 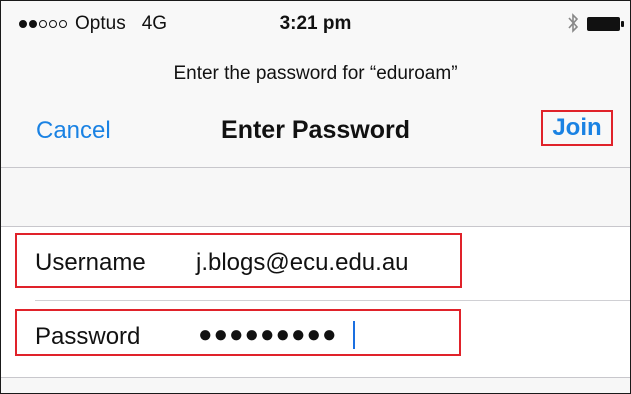 What do you see at coordinates (315, 73) in the screenshot?
I see `password-prompt: Enter the password for “eduroam”` at bounding box center [315, 73].